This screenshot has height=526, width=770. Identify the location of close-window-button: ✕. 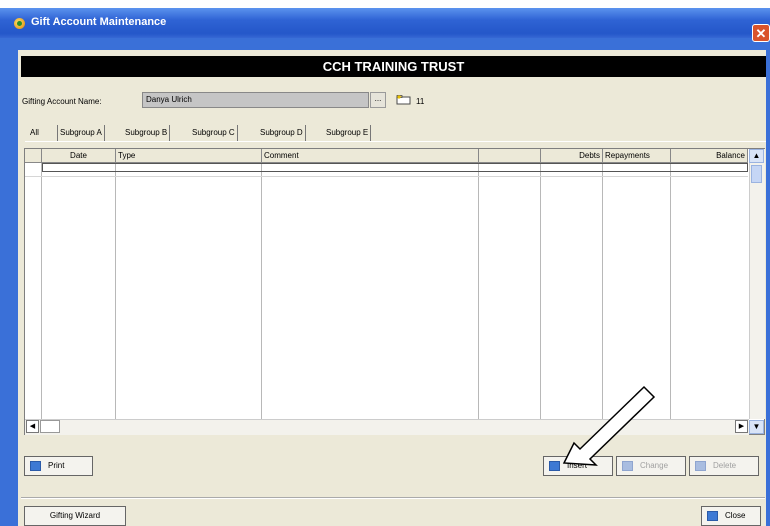
(761, 33).